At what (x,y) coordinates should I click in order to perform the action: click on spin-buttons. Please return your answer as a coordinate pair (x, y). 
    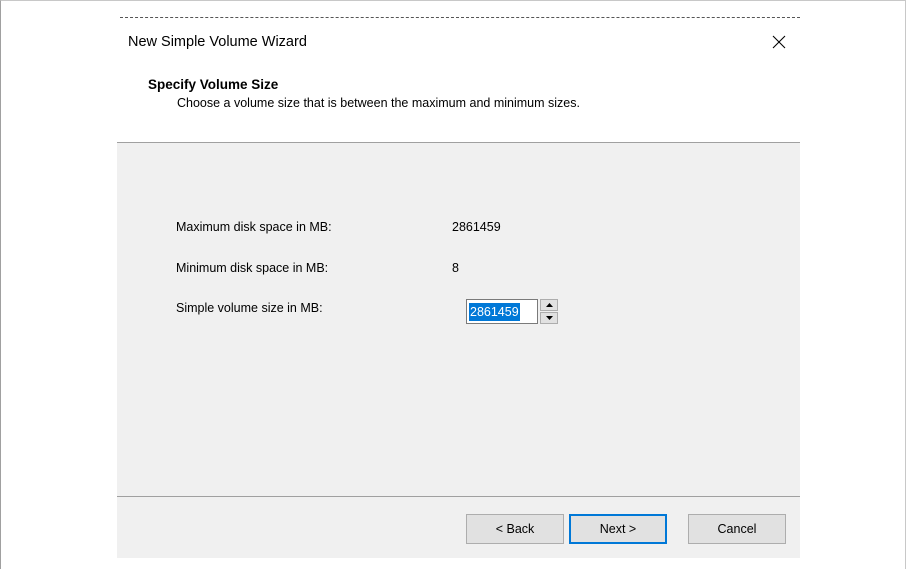
    Looking at the image, I should click on (549, 311).